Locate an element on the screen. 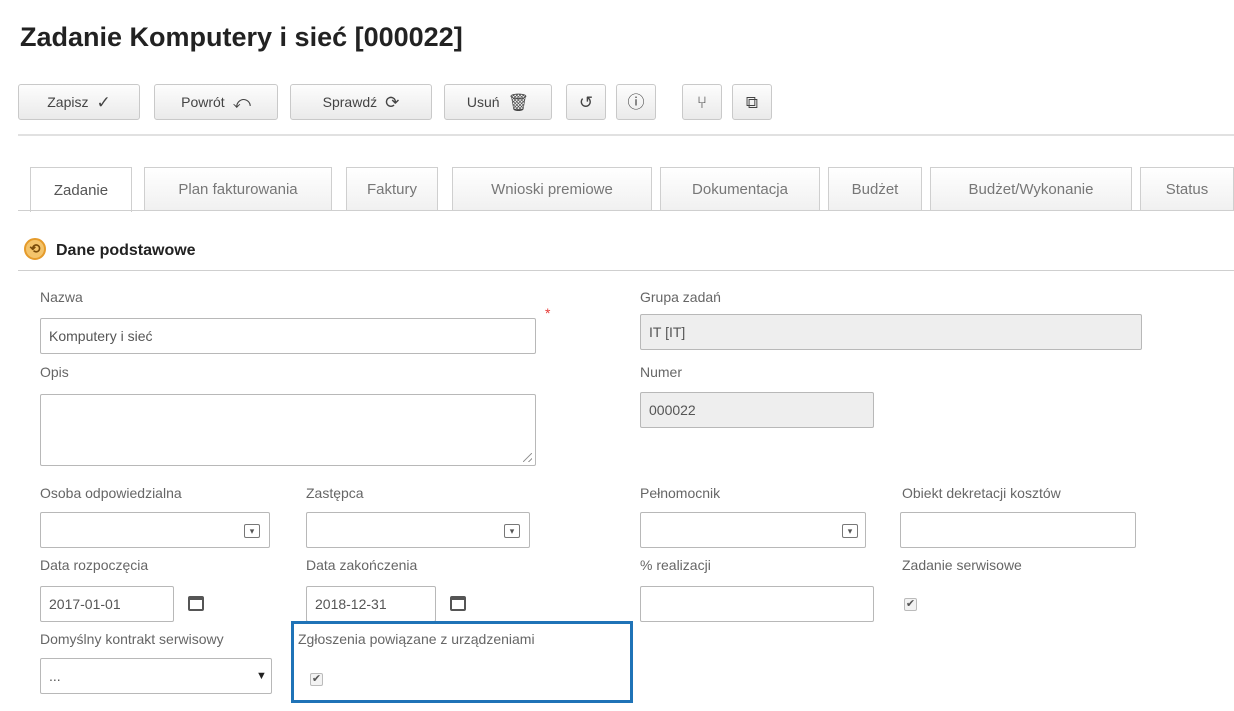  delete-button: Usuń 🗑 is located at coordinates (498, 102).